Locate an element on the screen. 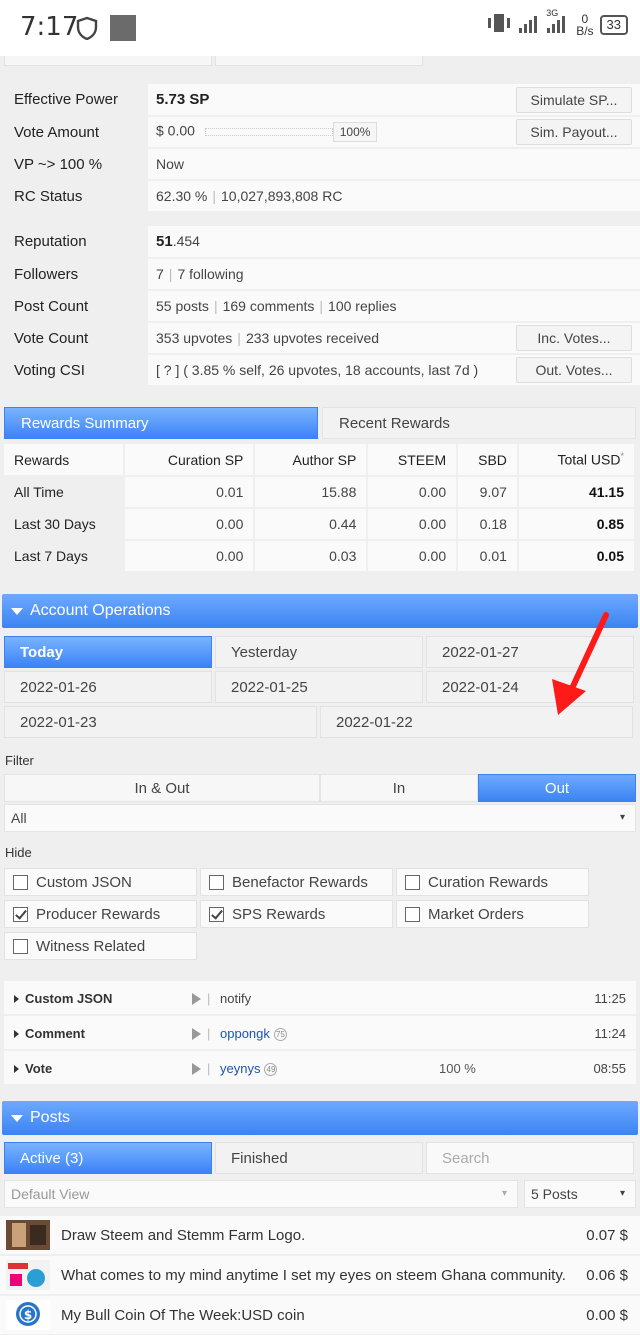 This screenshot has height=1335, width=640. post-search-input: Search is located at coordinates (530, 1158).